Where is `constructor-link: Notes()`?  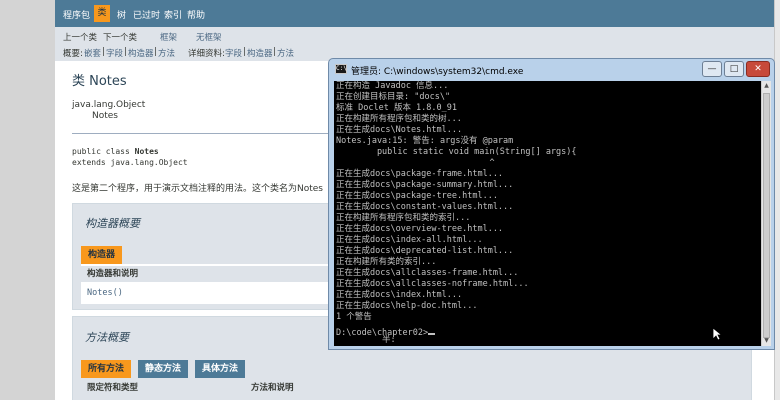
constructor-link: Notes() is located at coordinates (105, 293).